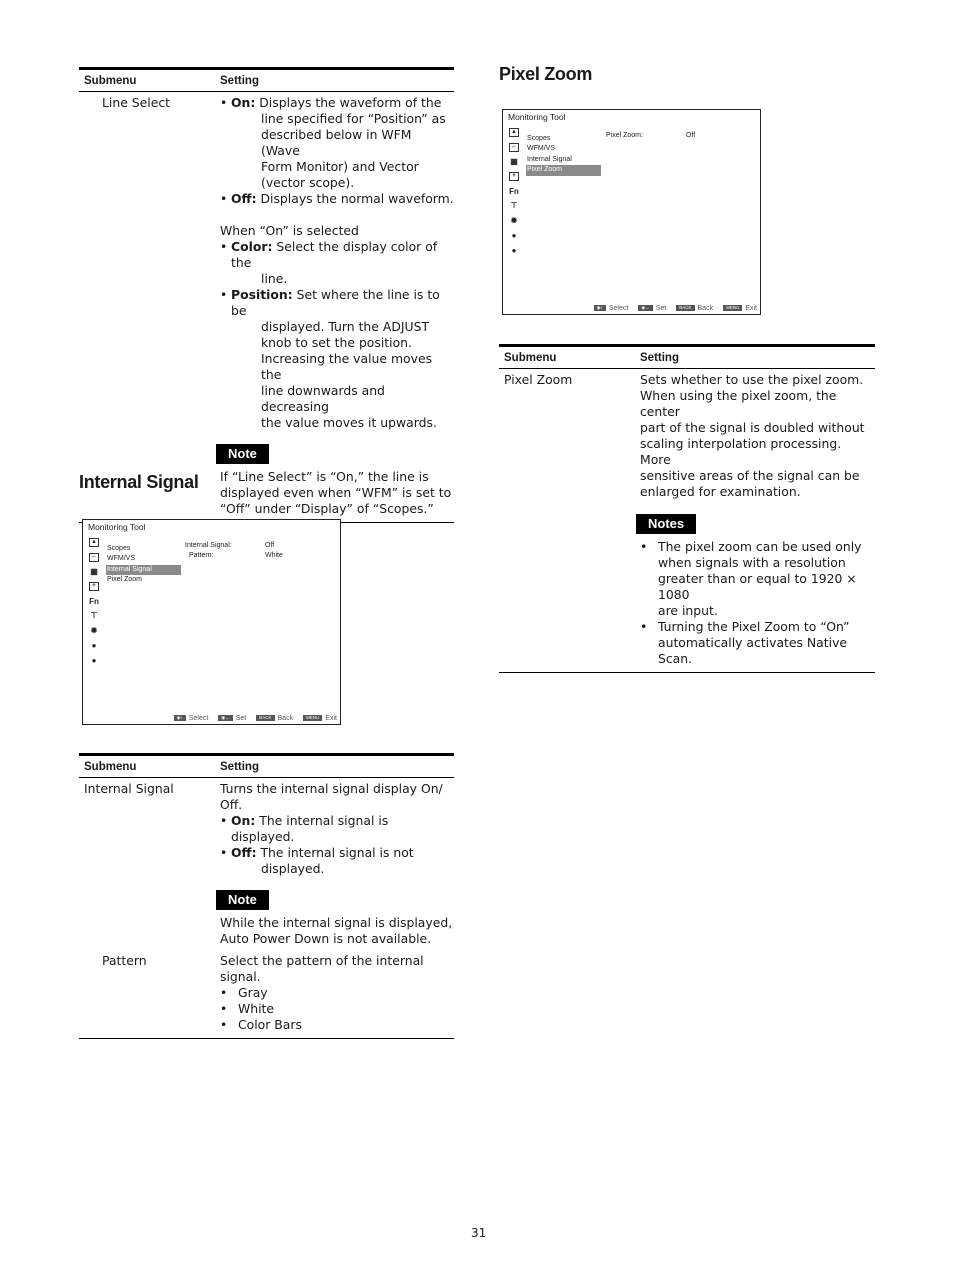 The width and height of the screenshot is (954, 1274). Describe the element at coordinates (347, 366) in the screenshot. I see `text-line: Increasing the value moves the` at that location.